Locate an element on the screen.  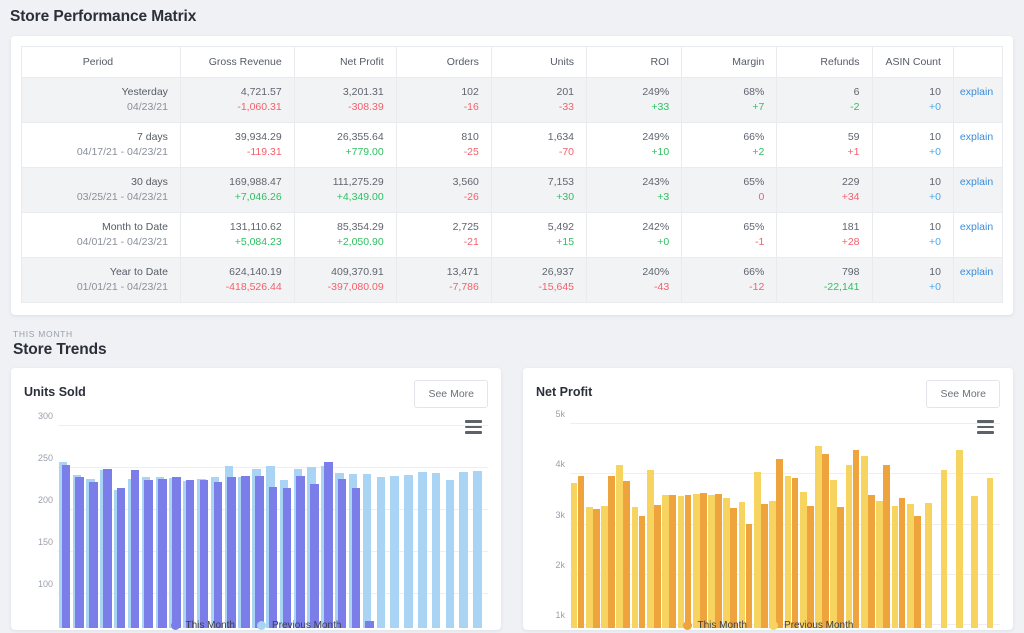
metric-cell-orders: 2,725 -21 is located at coordinates (443, 235).